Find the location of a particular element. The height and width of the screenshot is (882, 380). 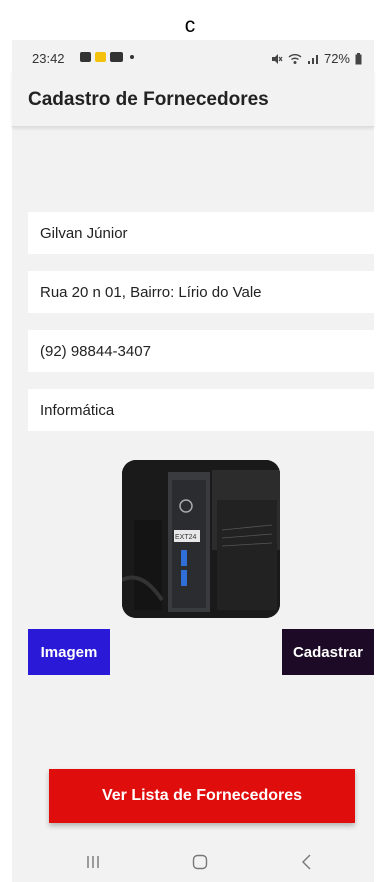

page-title: Cadastro de Fornecedores is located at coordinates (148, 99).